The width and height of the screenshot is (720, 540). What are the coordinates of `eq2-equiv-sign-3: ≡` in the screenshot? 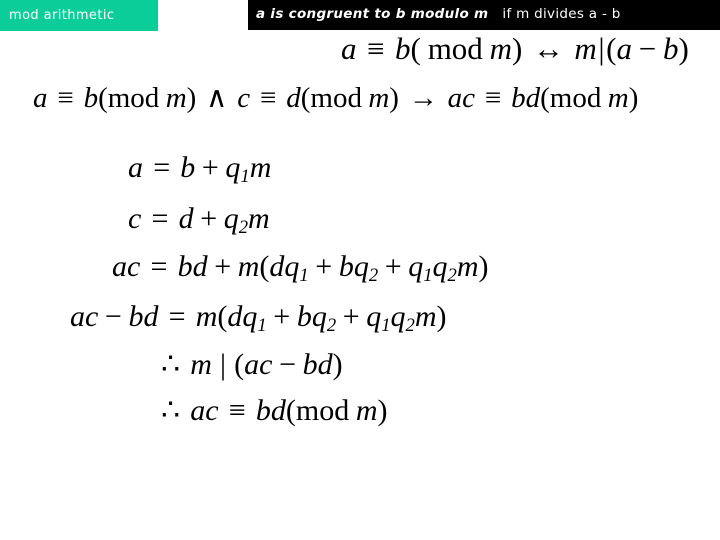 It's located at (493, 98).